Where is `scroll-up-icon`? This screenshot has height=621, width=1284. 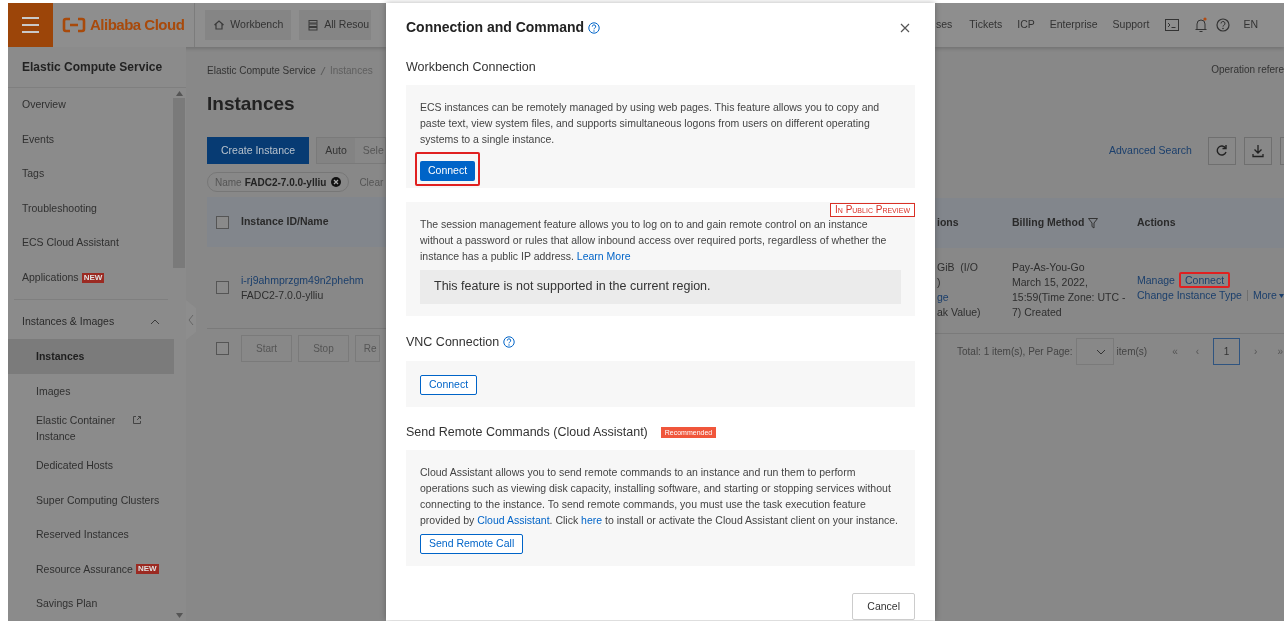
scroll-up-icon is located at coordinates (179, 93).